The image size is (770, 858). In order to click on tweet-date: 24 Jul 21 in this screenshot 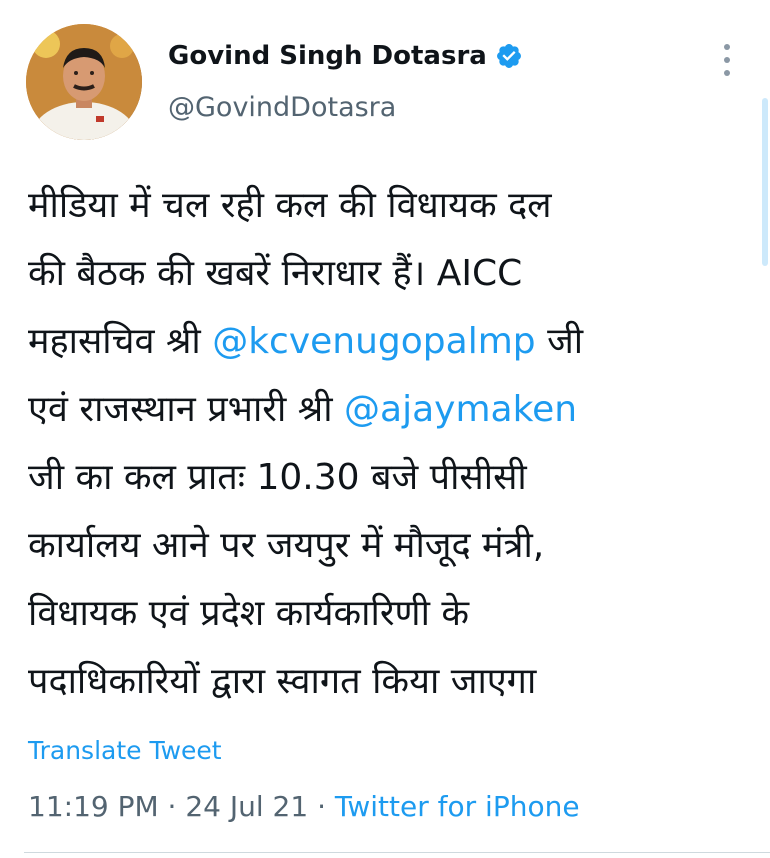, I will do `click(246, 806)`.